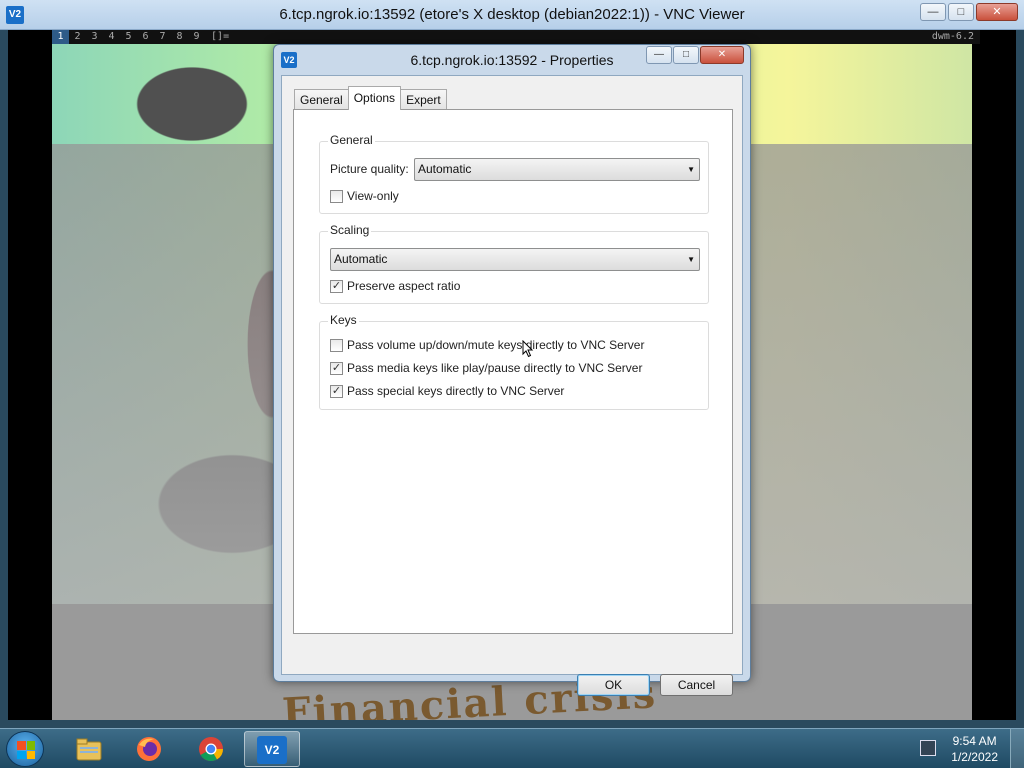 The height and width of the screenshot is (768, 1024). What do you see at coordinates (220, 36) in the screenshot?
I see `layout-symbol: []=` at bounding box center [220, 36].